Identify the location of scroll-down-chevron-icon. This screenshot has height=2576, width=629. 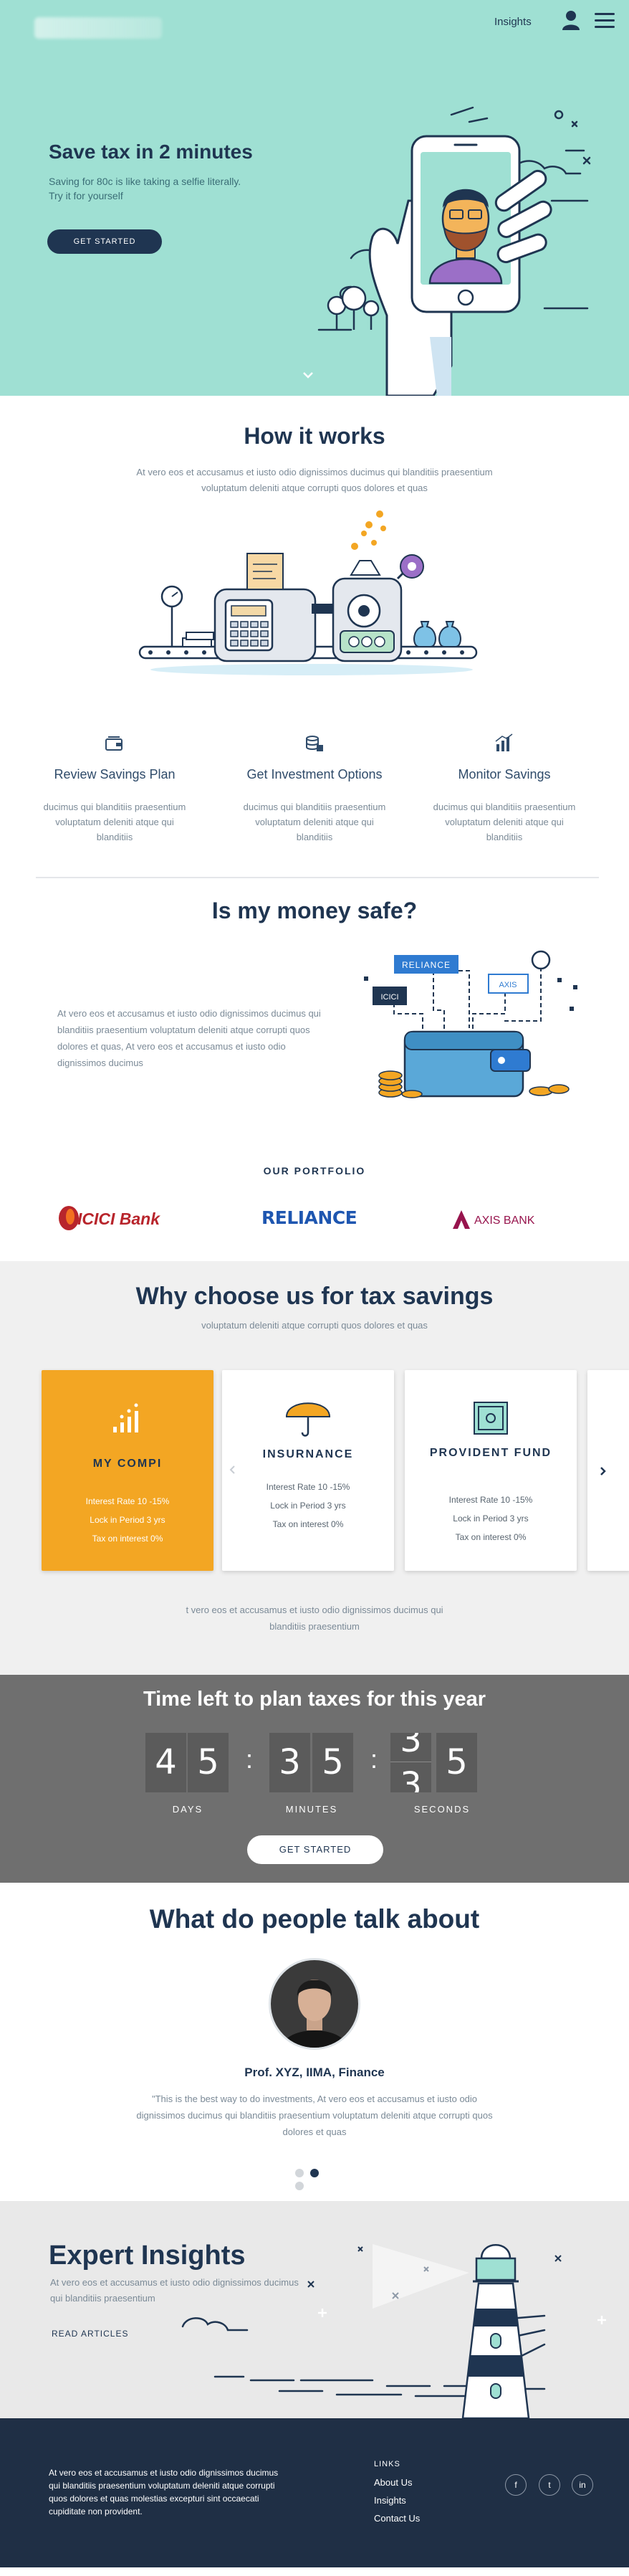
(308, 375).